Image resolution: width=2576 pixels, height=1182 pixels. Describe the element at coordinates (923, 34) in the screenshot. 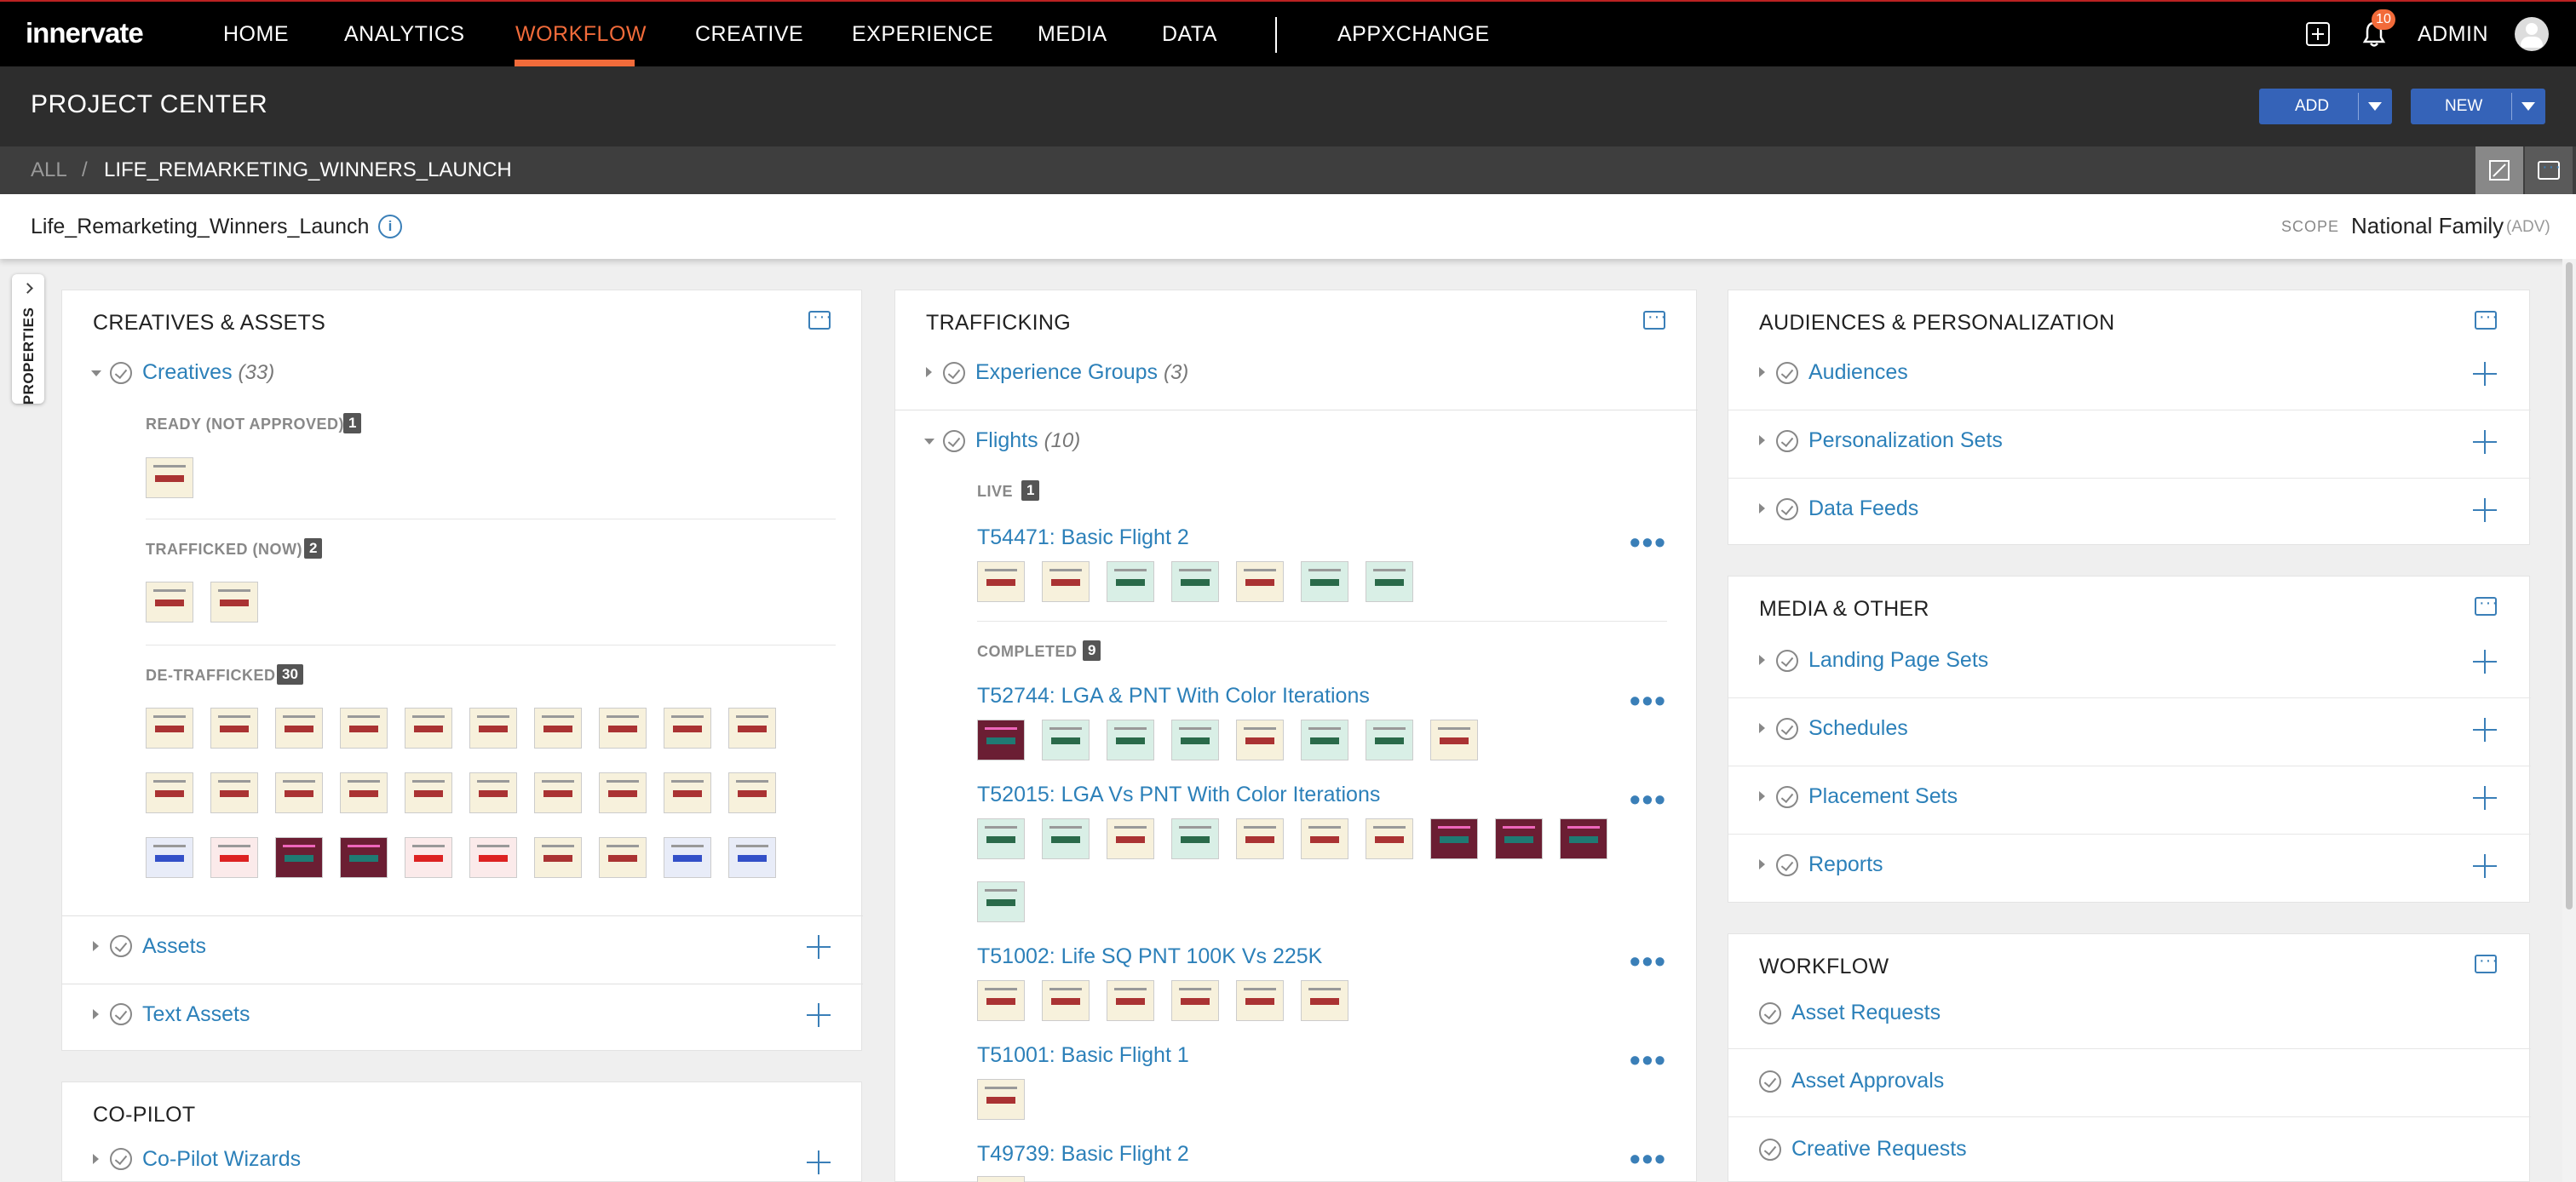

I see `nav-experience: EXPERIENCE` at that location.